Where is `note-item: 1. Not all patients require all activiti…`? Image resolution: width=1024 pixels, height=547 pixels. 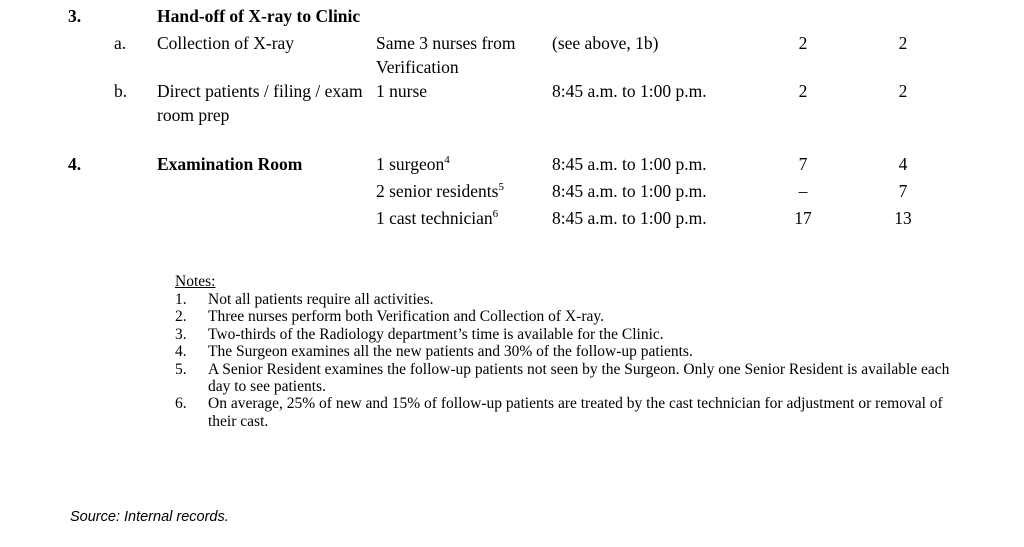
note-item: 1. Not all patients require all activiti… is located at coordinates (570, 299).